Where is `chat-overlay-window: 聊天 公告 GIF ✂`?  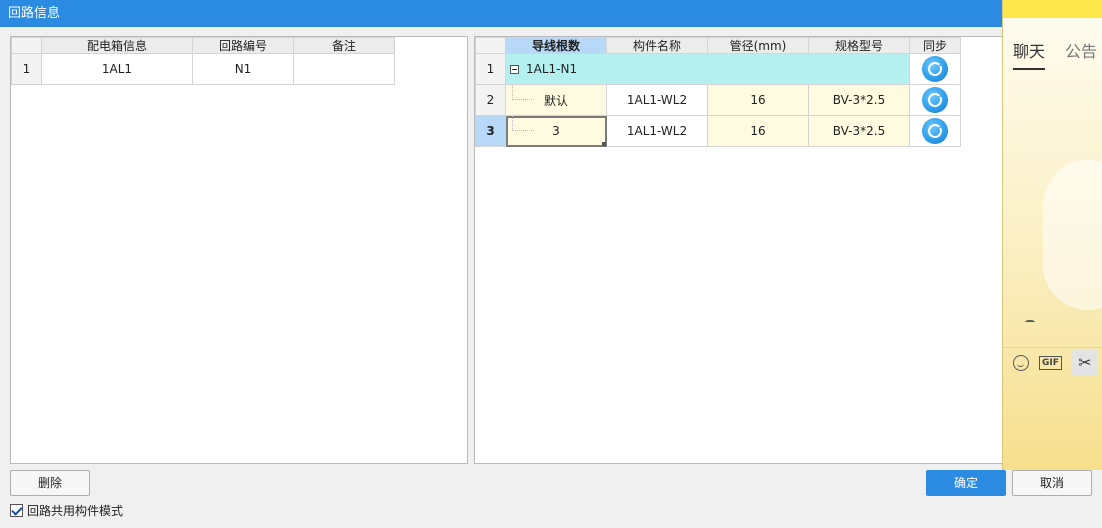
chat-overlay-window: 聊天 公告 GIF ✂ is located at coordinates (1052, 235).